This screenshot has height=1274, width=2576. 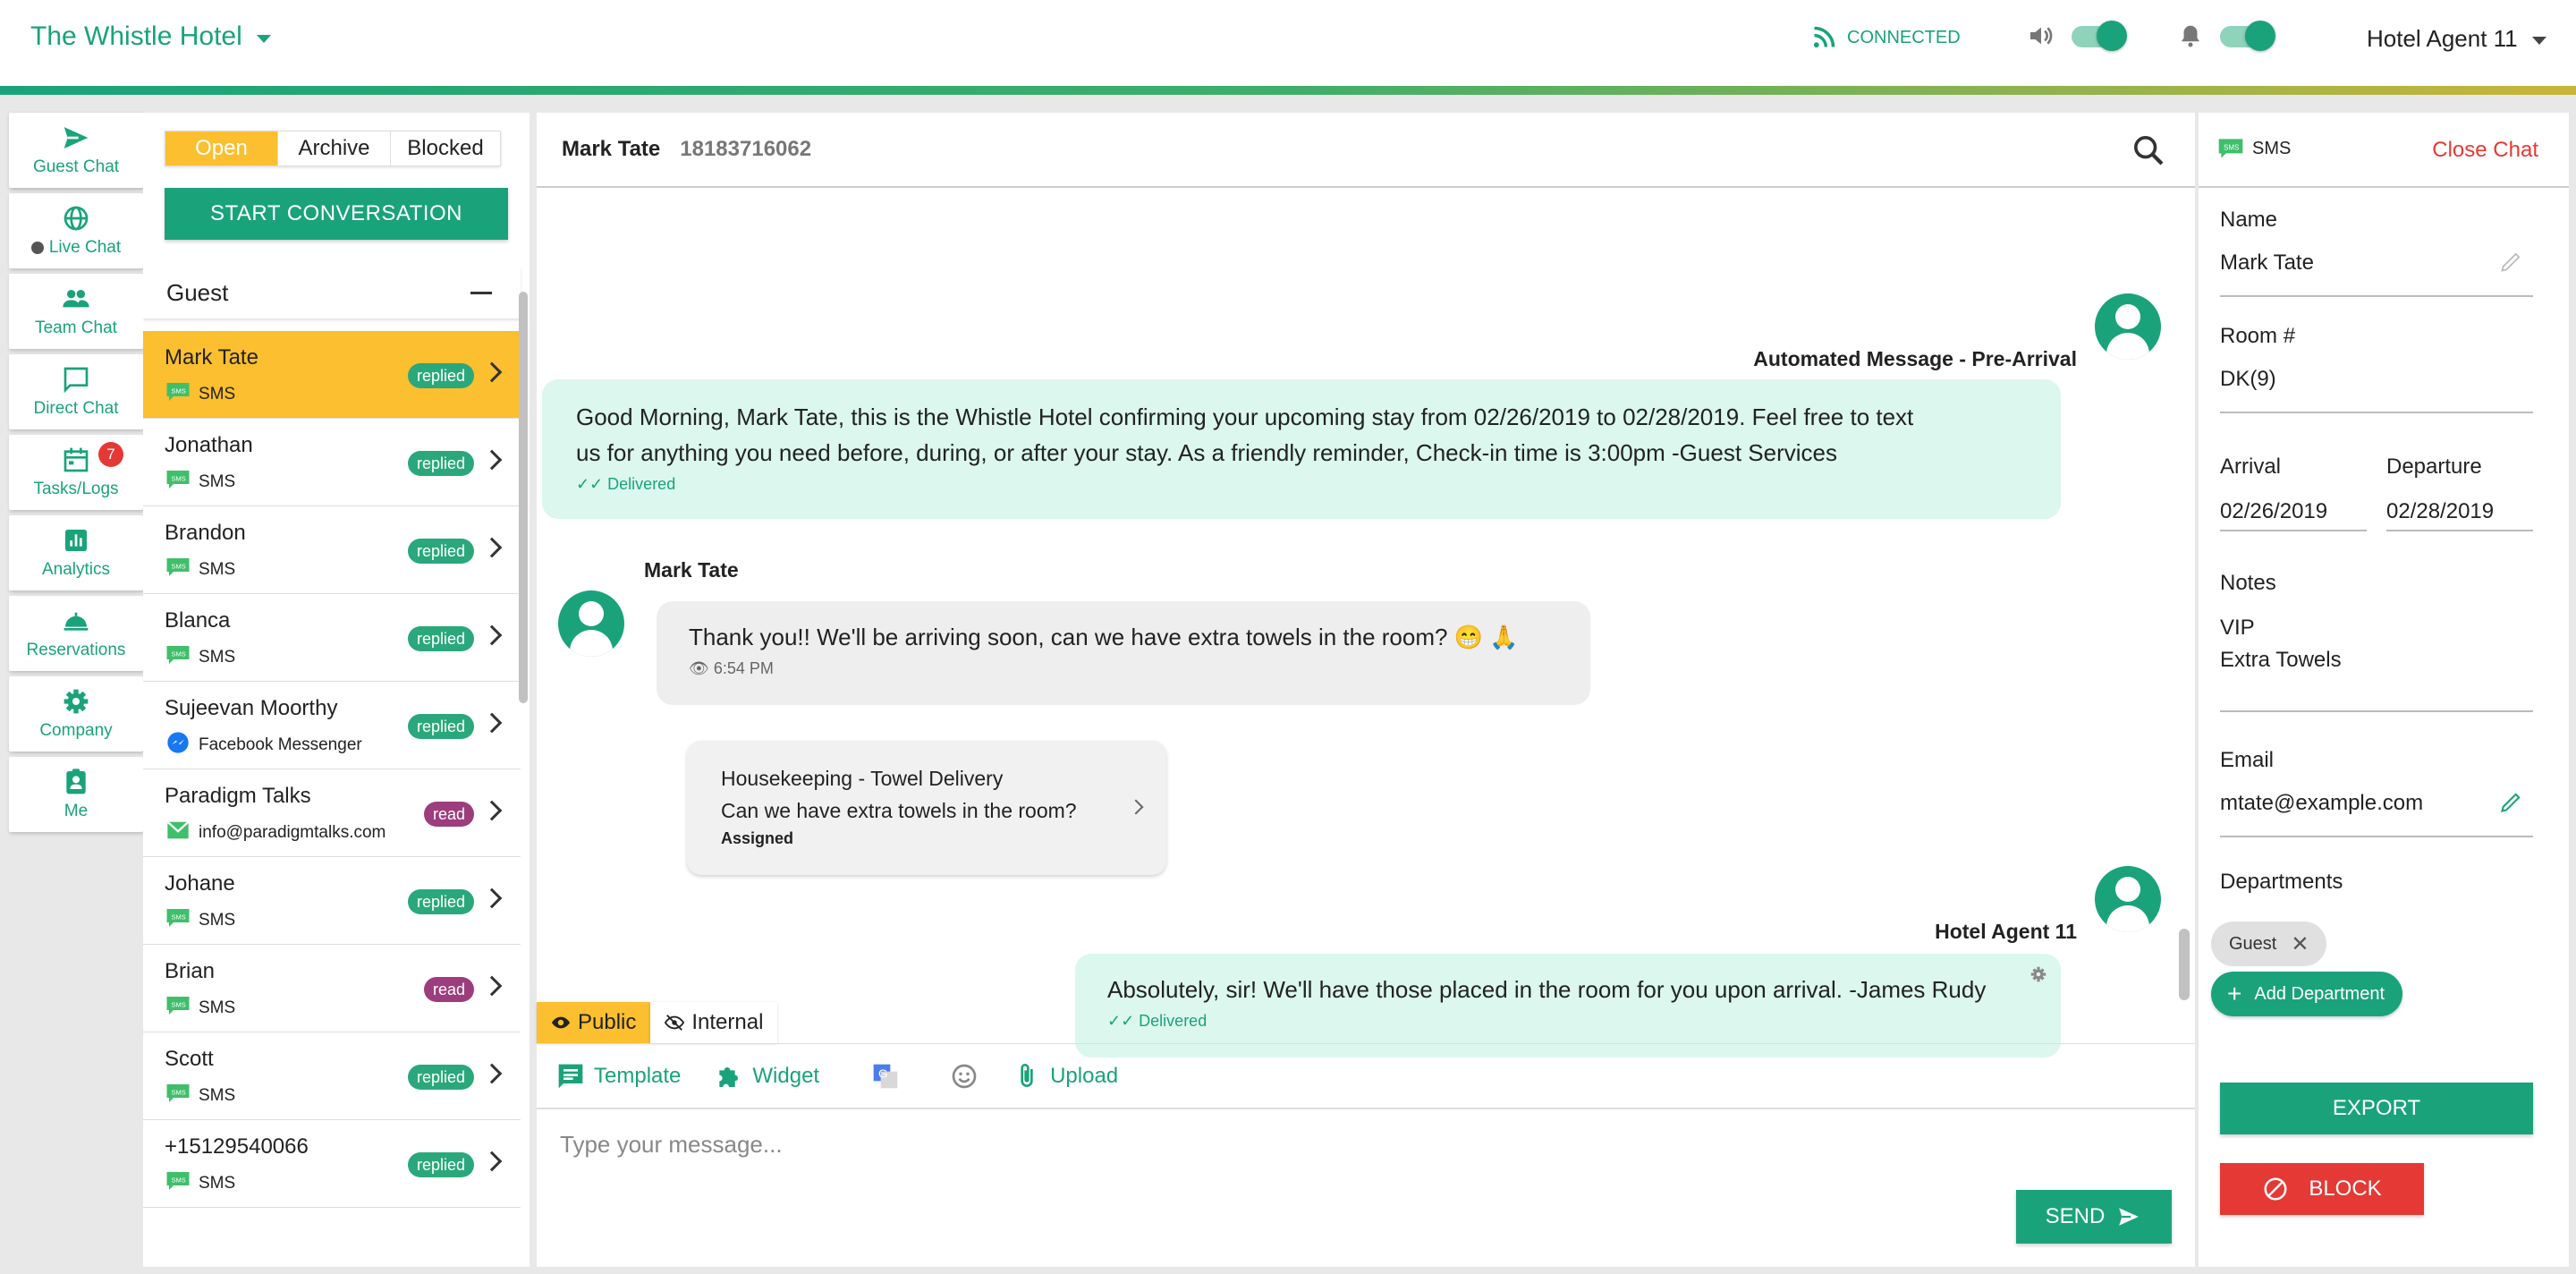 What do you see at coordinates (481, 293) in the screenshot?
I see `collapse-icon` at bounding box center [481, 293].